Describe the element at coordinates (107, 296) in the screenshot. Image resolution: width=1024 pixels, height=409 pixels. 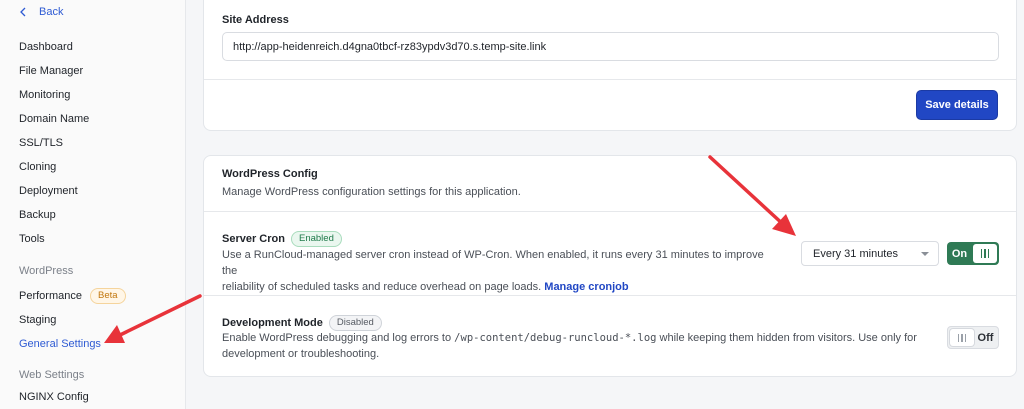
I see `beta-badge: Beta` at that location.